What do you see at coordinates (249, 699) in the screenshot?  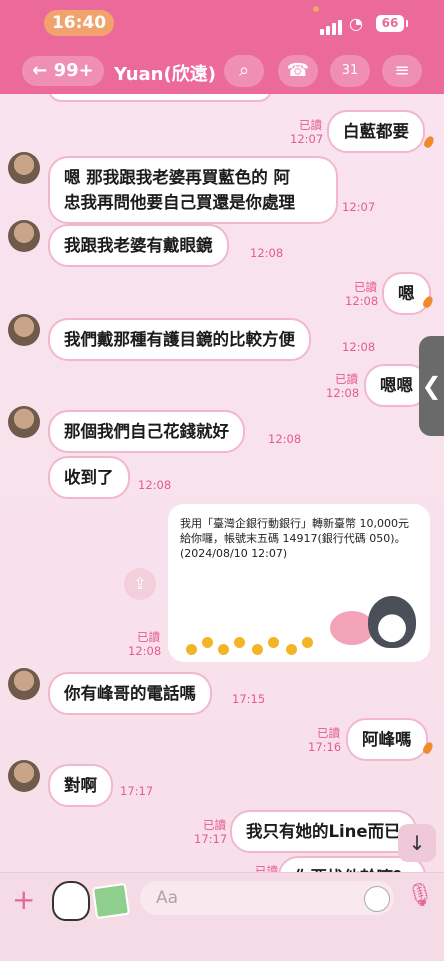 I see `message-time: 17:15` at bounding box center [249, 699].